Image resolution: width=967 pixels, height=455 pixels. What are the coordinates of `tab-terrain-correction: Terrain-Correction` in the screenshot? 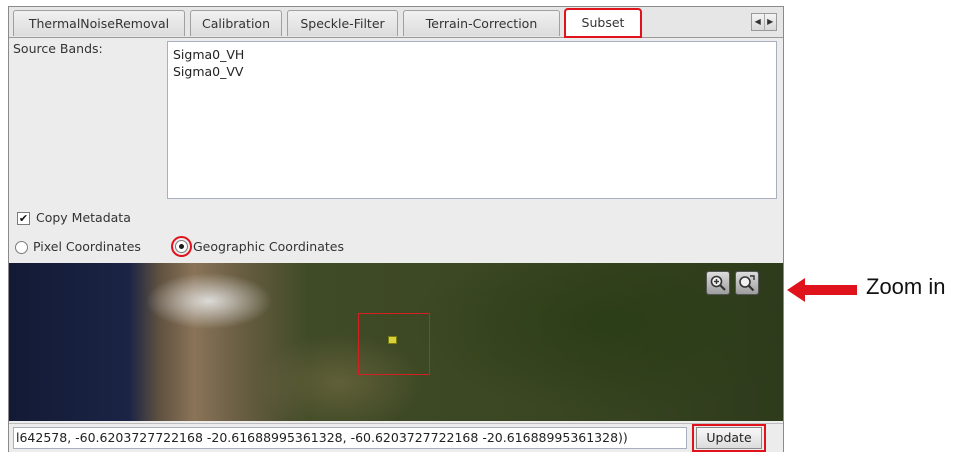 It's located at (481, 23).